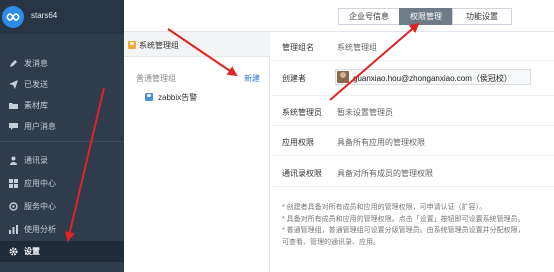  Describe the element at coordinates (13, 105) in the screenshot. I see `folder-icon` at that location.